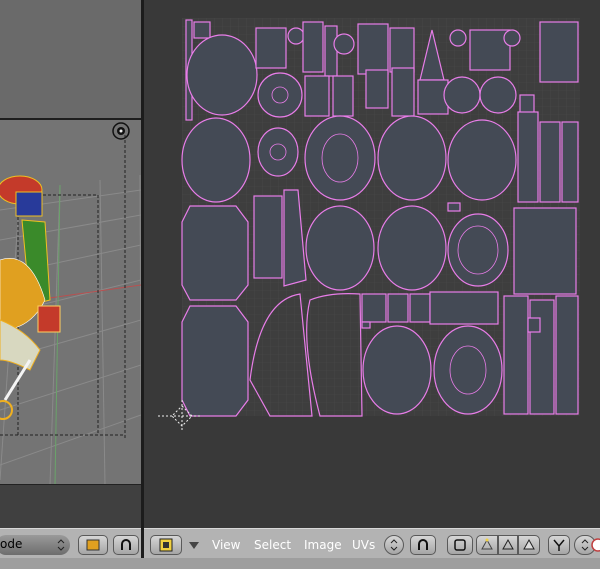 The height and width of the screenshot is (569, 600). I want to click on pivot-select, so click(394, 545).